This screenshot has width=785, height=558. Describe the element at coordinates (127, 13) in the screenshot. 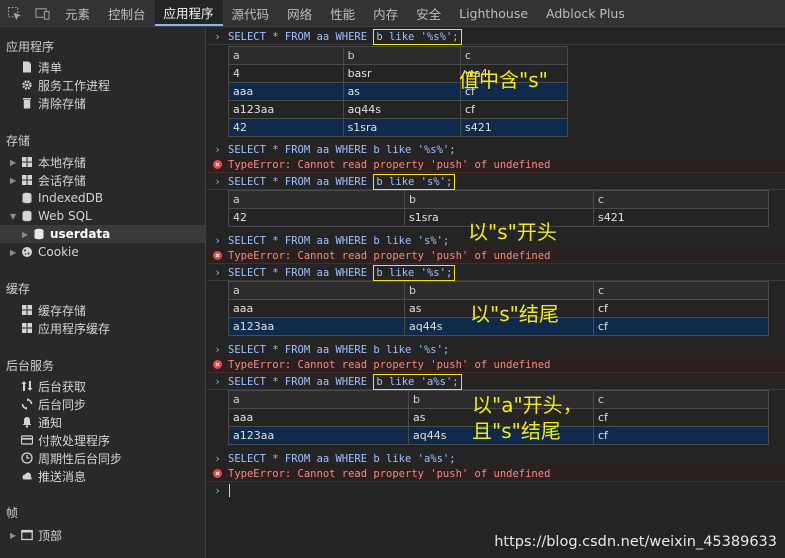

I see `tab-console: 控制台` at that location.